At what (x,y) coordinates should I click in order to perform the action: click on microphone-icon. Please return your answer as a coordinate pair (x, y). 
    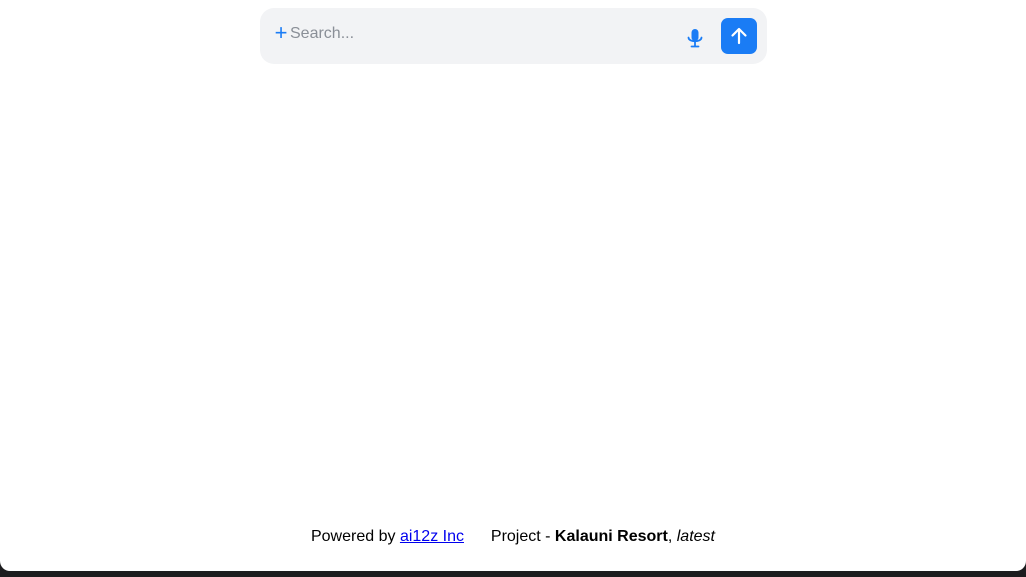
    Looking at the image, I should click on (695, 39).